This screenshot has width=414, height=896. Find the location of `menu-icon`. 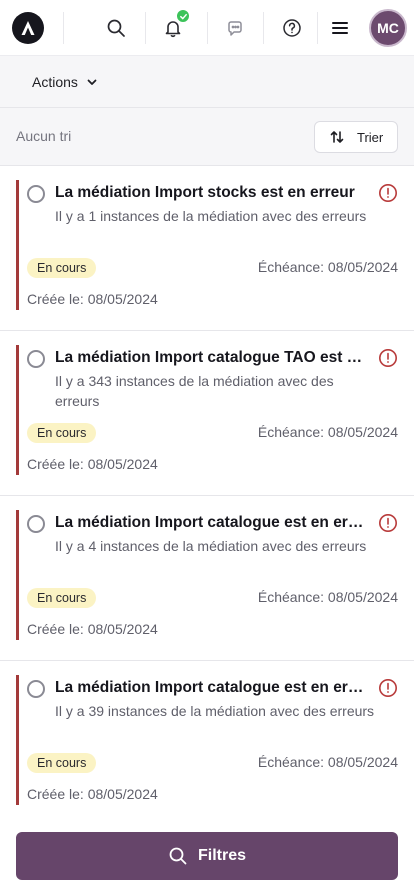

menu-icon is located at coordinates (340, 28).